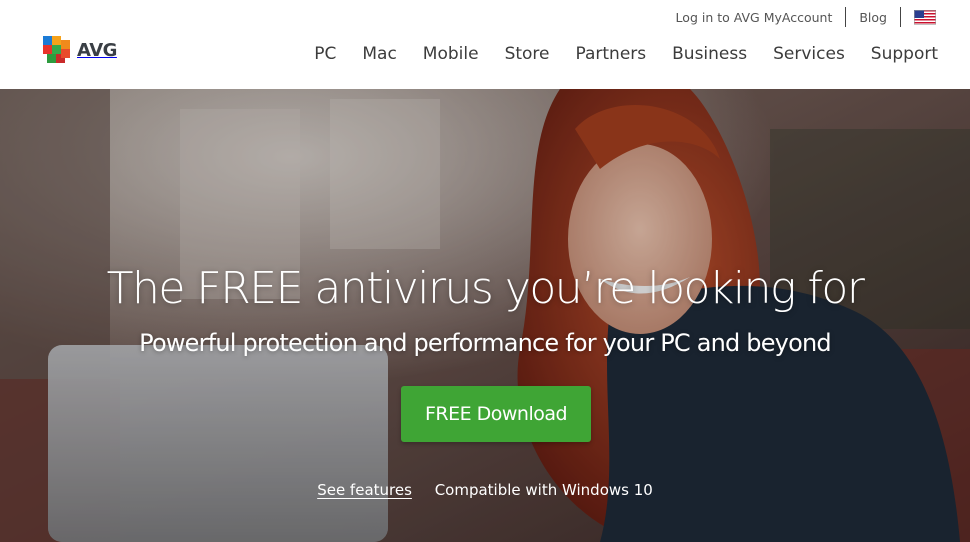 The width and height of the screenshot is (970, 542). Describe the element at coordinates (97, 50) in the screenshot. I see `logo-text: AVG` at that location.